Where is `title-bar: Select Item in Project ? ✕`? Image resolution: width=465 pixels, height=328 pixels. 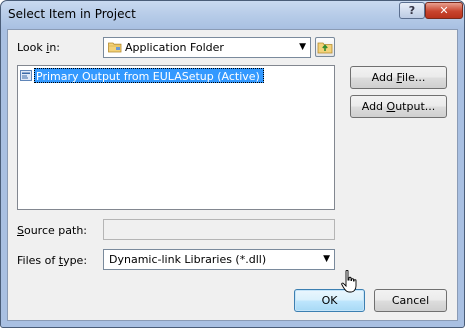 title-bar: Select Item in Project ? ✕ is located at coordinates (232, 15).